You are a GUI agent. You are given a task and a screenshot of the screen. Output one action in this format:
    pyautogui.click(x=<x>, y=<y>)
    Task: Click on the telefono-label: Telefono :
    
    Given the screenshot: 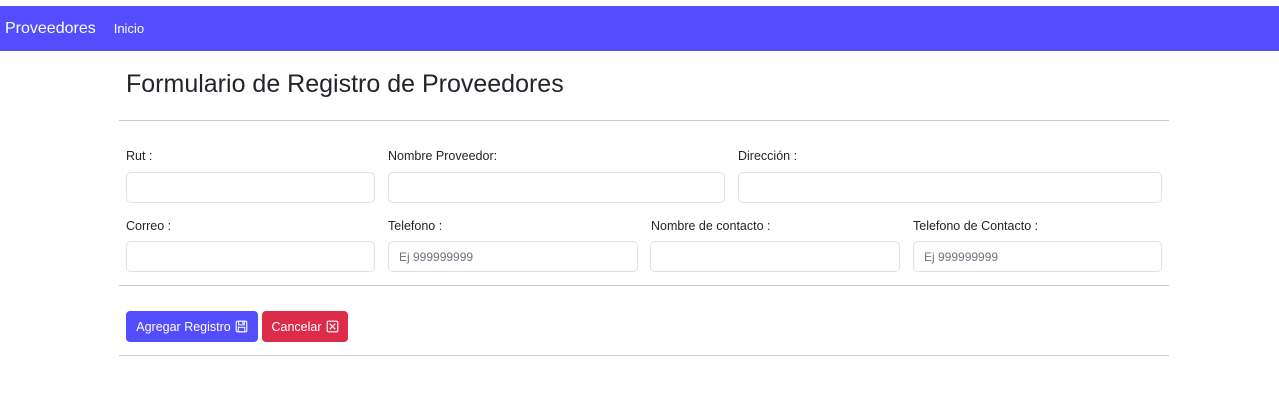 What is the action you would take?
    pyautogui.click(x=415, y=226)
    